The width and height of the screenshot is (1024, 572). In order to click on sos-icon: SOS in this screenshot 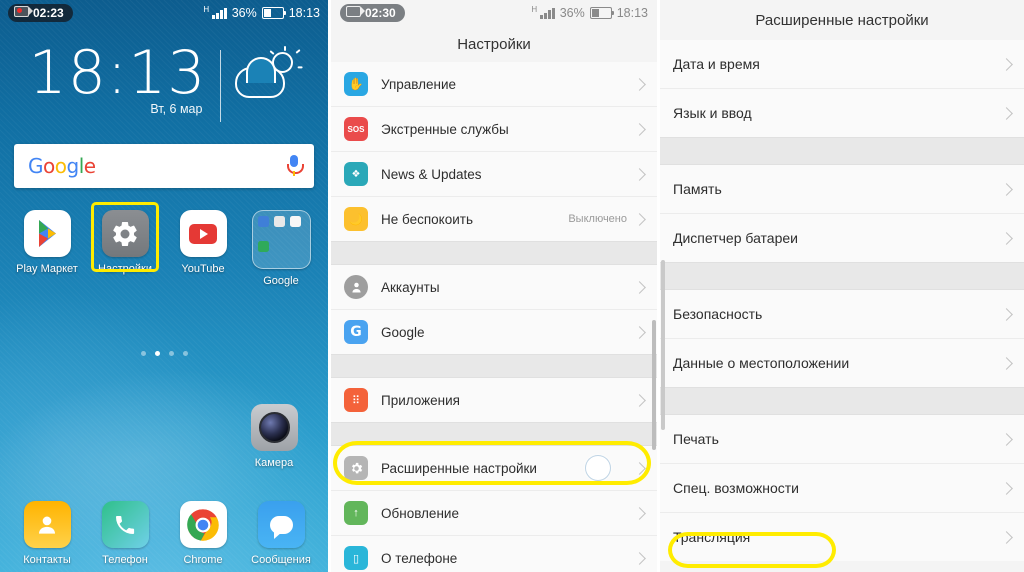, I will do `click(356, 129)`.